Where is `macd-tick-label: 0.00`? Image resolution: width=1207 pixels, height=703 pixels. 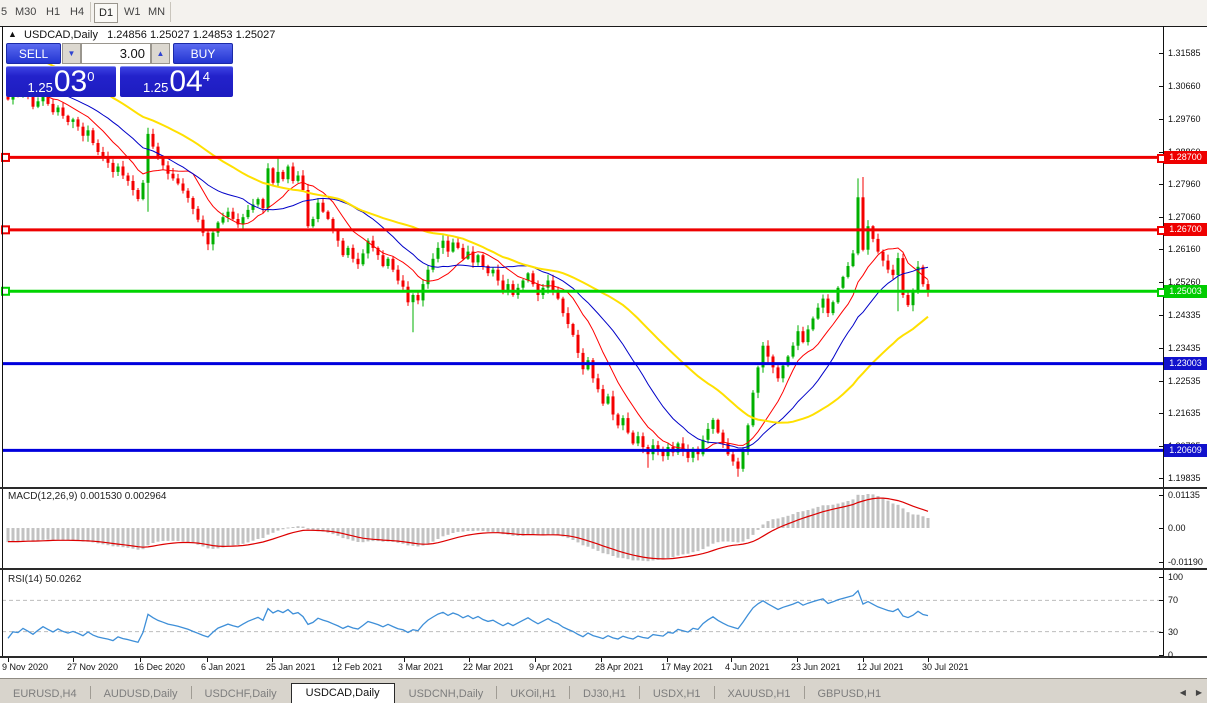 macd-tick-label: 0.00 is located at coordinates (1177, 528).